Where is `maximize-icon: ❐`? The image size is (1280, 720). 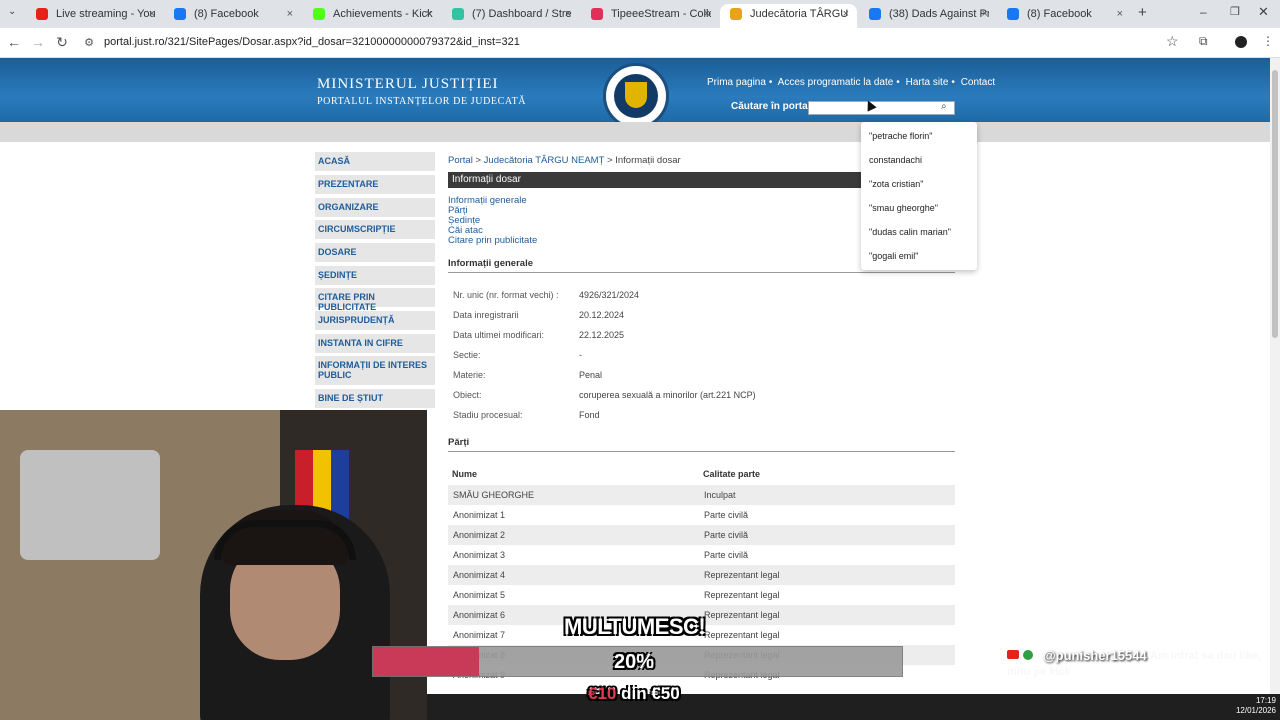 maximize-icon: ❐ is located at coordinates (1235, 11).